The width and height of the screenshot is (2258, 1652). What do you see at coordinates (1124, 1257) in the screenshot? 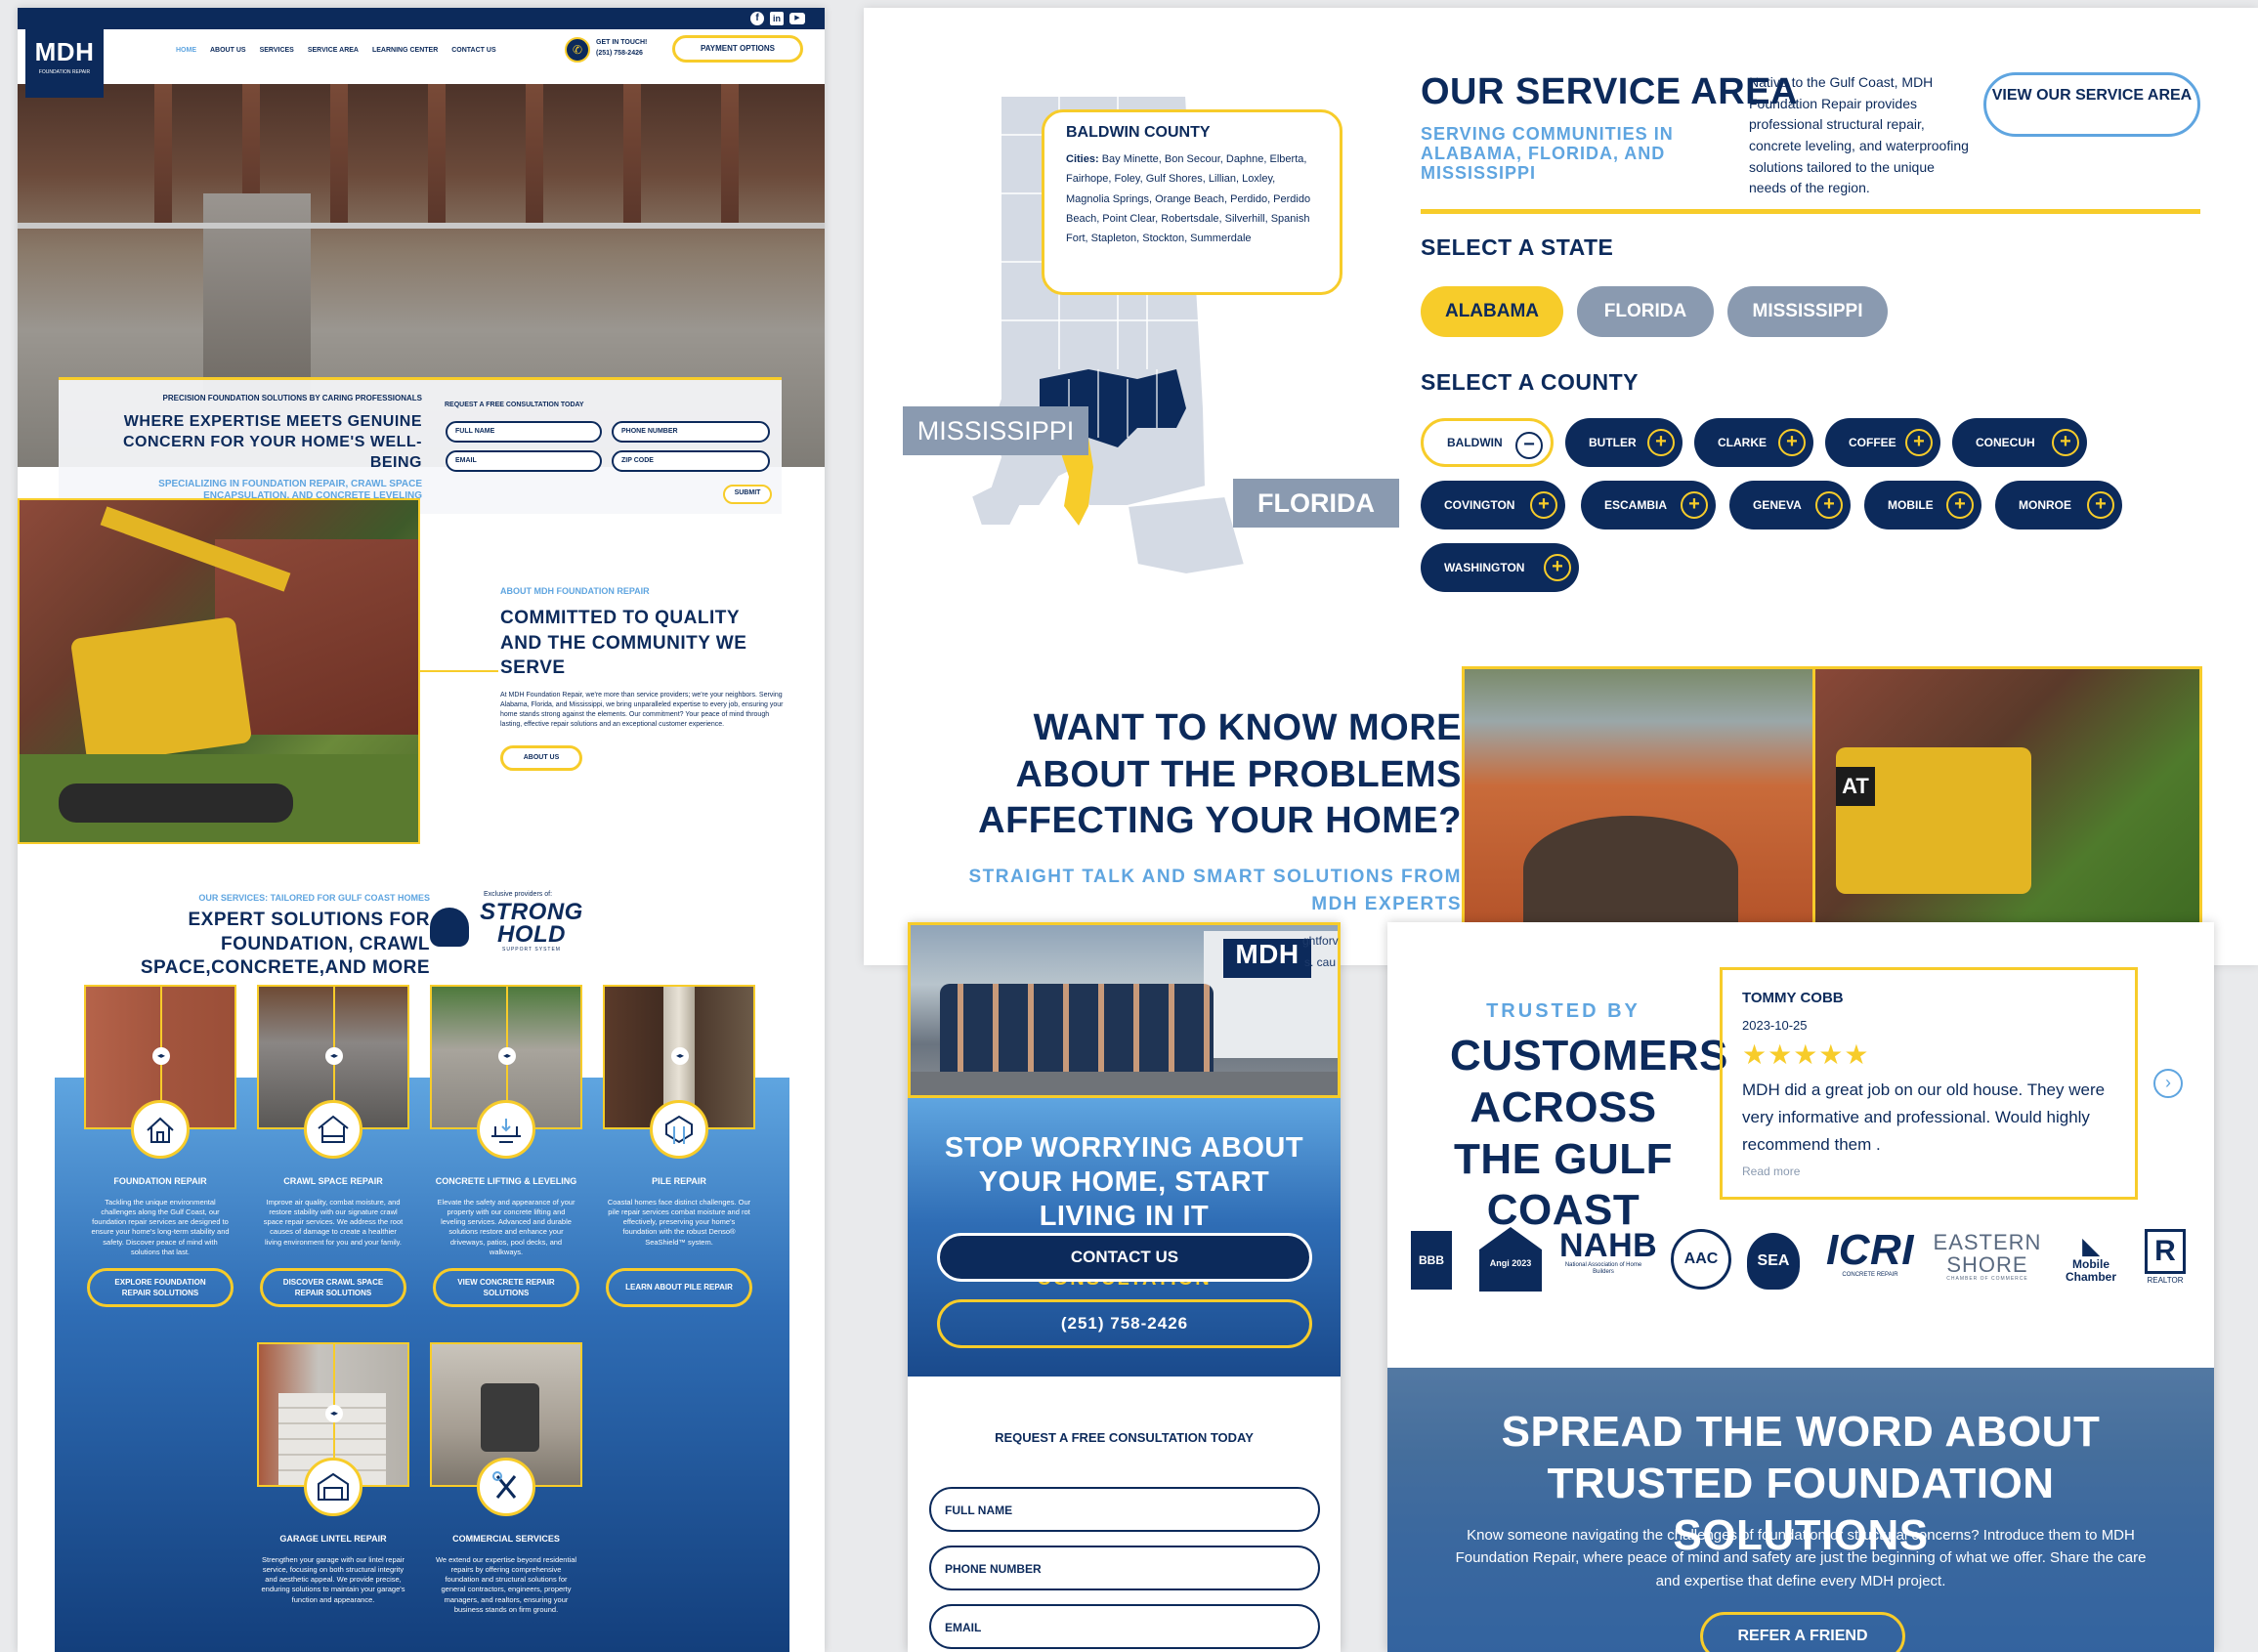
I see `contact-us-button: CONTACT US` at bounding box center [1124, 1257].